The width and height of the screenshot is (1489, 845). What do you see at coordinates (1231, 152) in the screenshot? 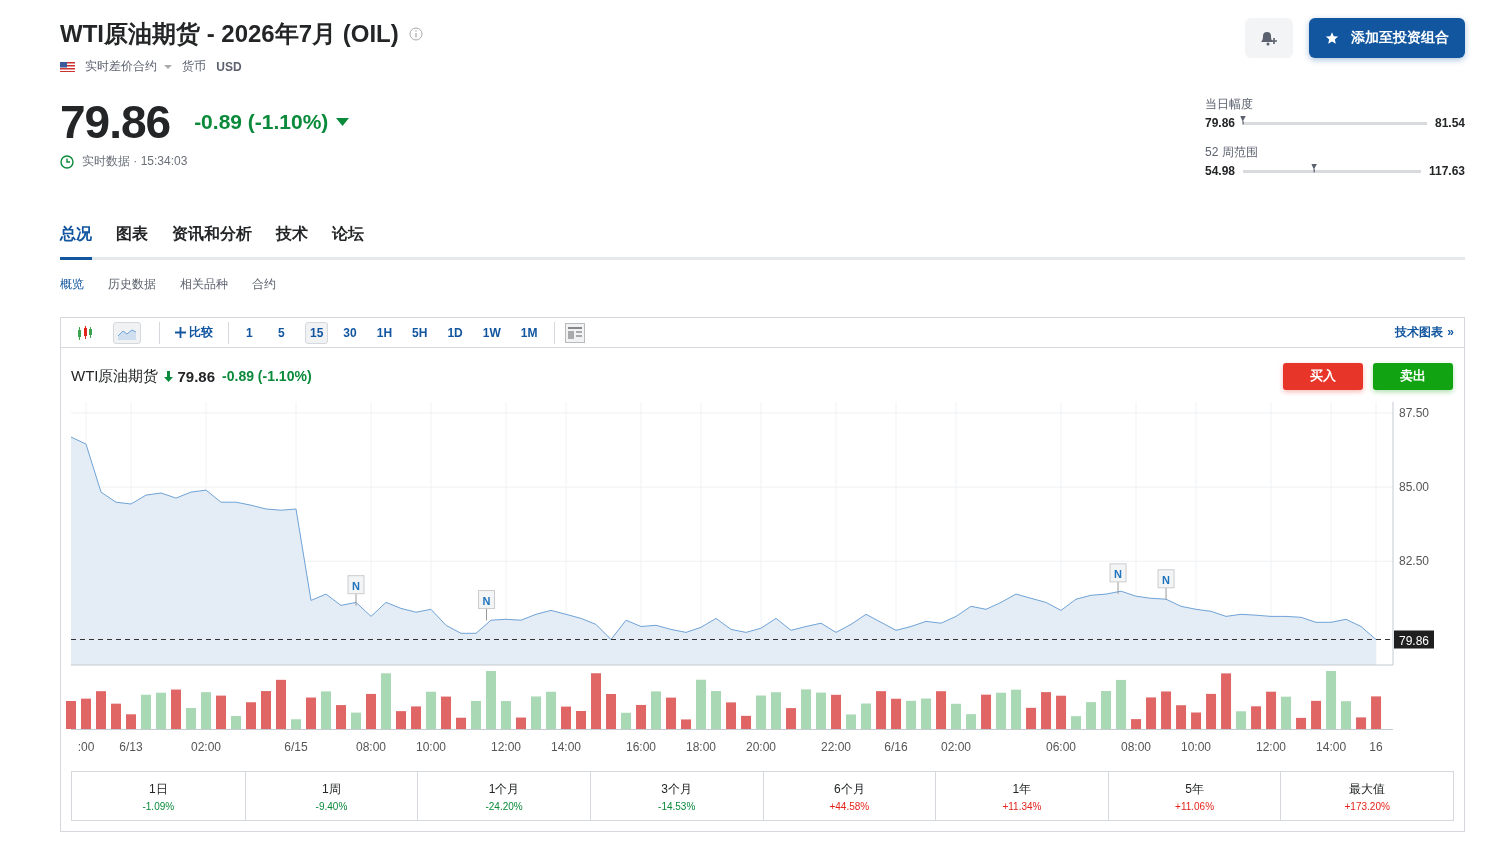
I see `range-label: 52 周范围` at bounding box center [1231, 152].